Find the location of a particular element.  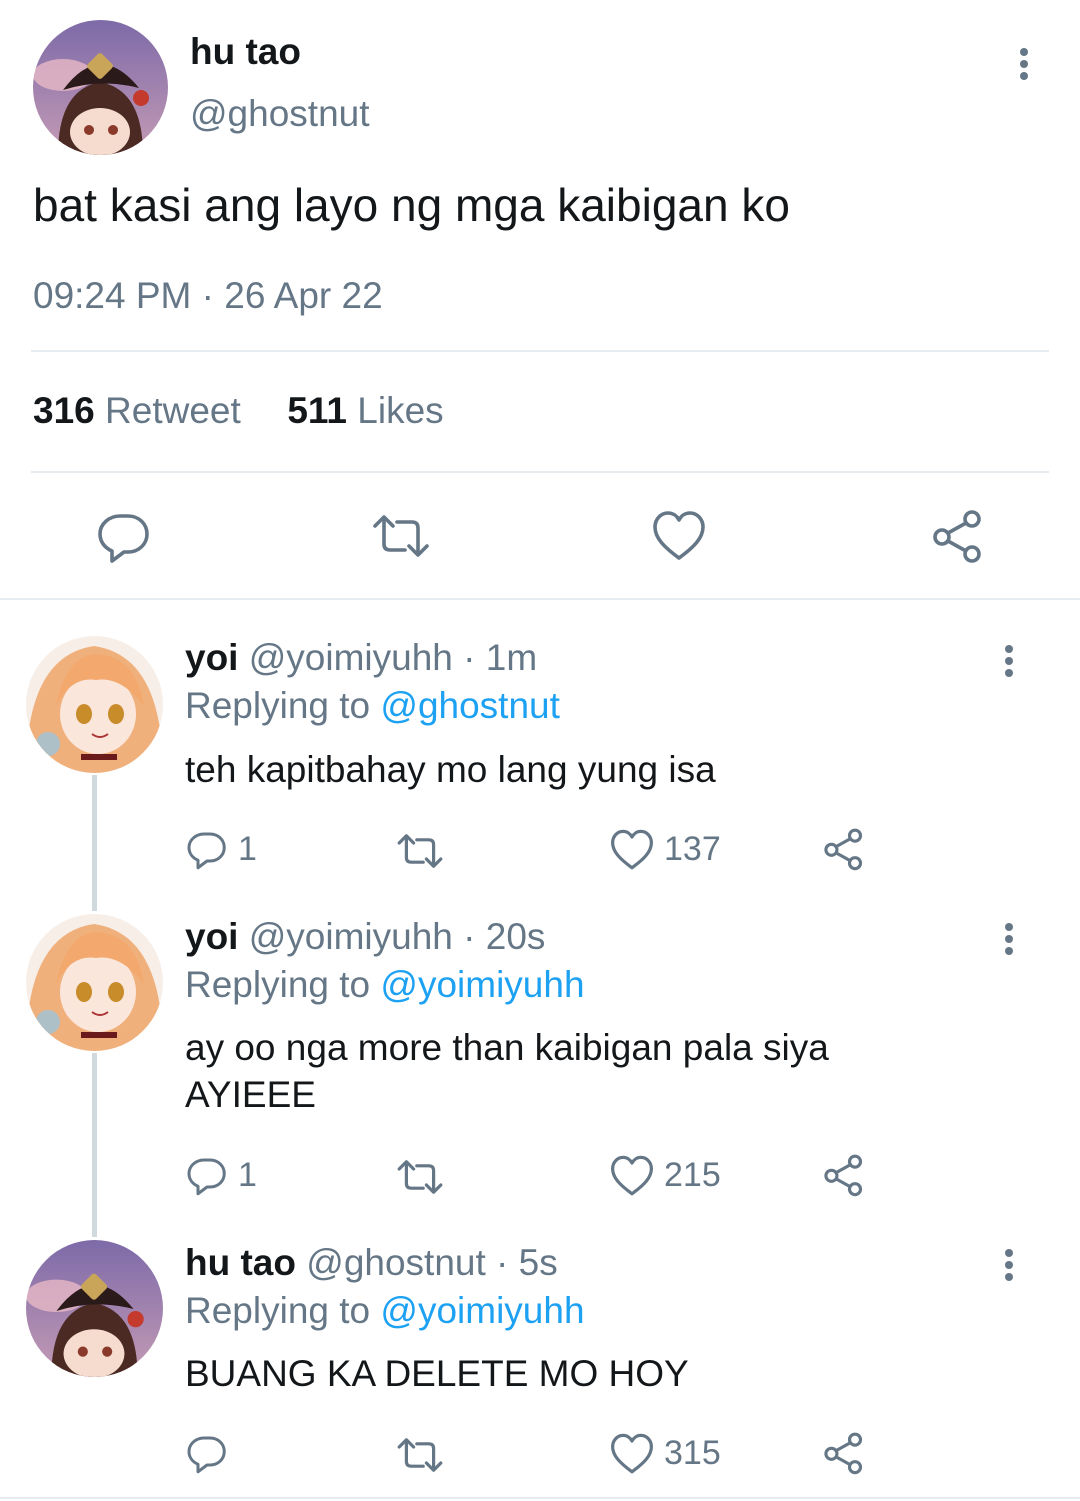

engagement-stats: 316 Retweet 511 Likes is located at coordinates (238, 411).